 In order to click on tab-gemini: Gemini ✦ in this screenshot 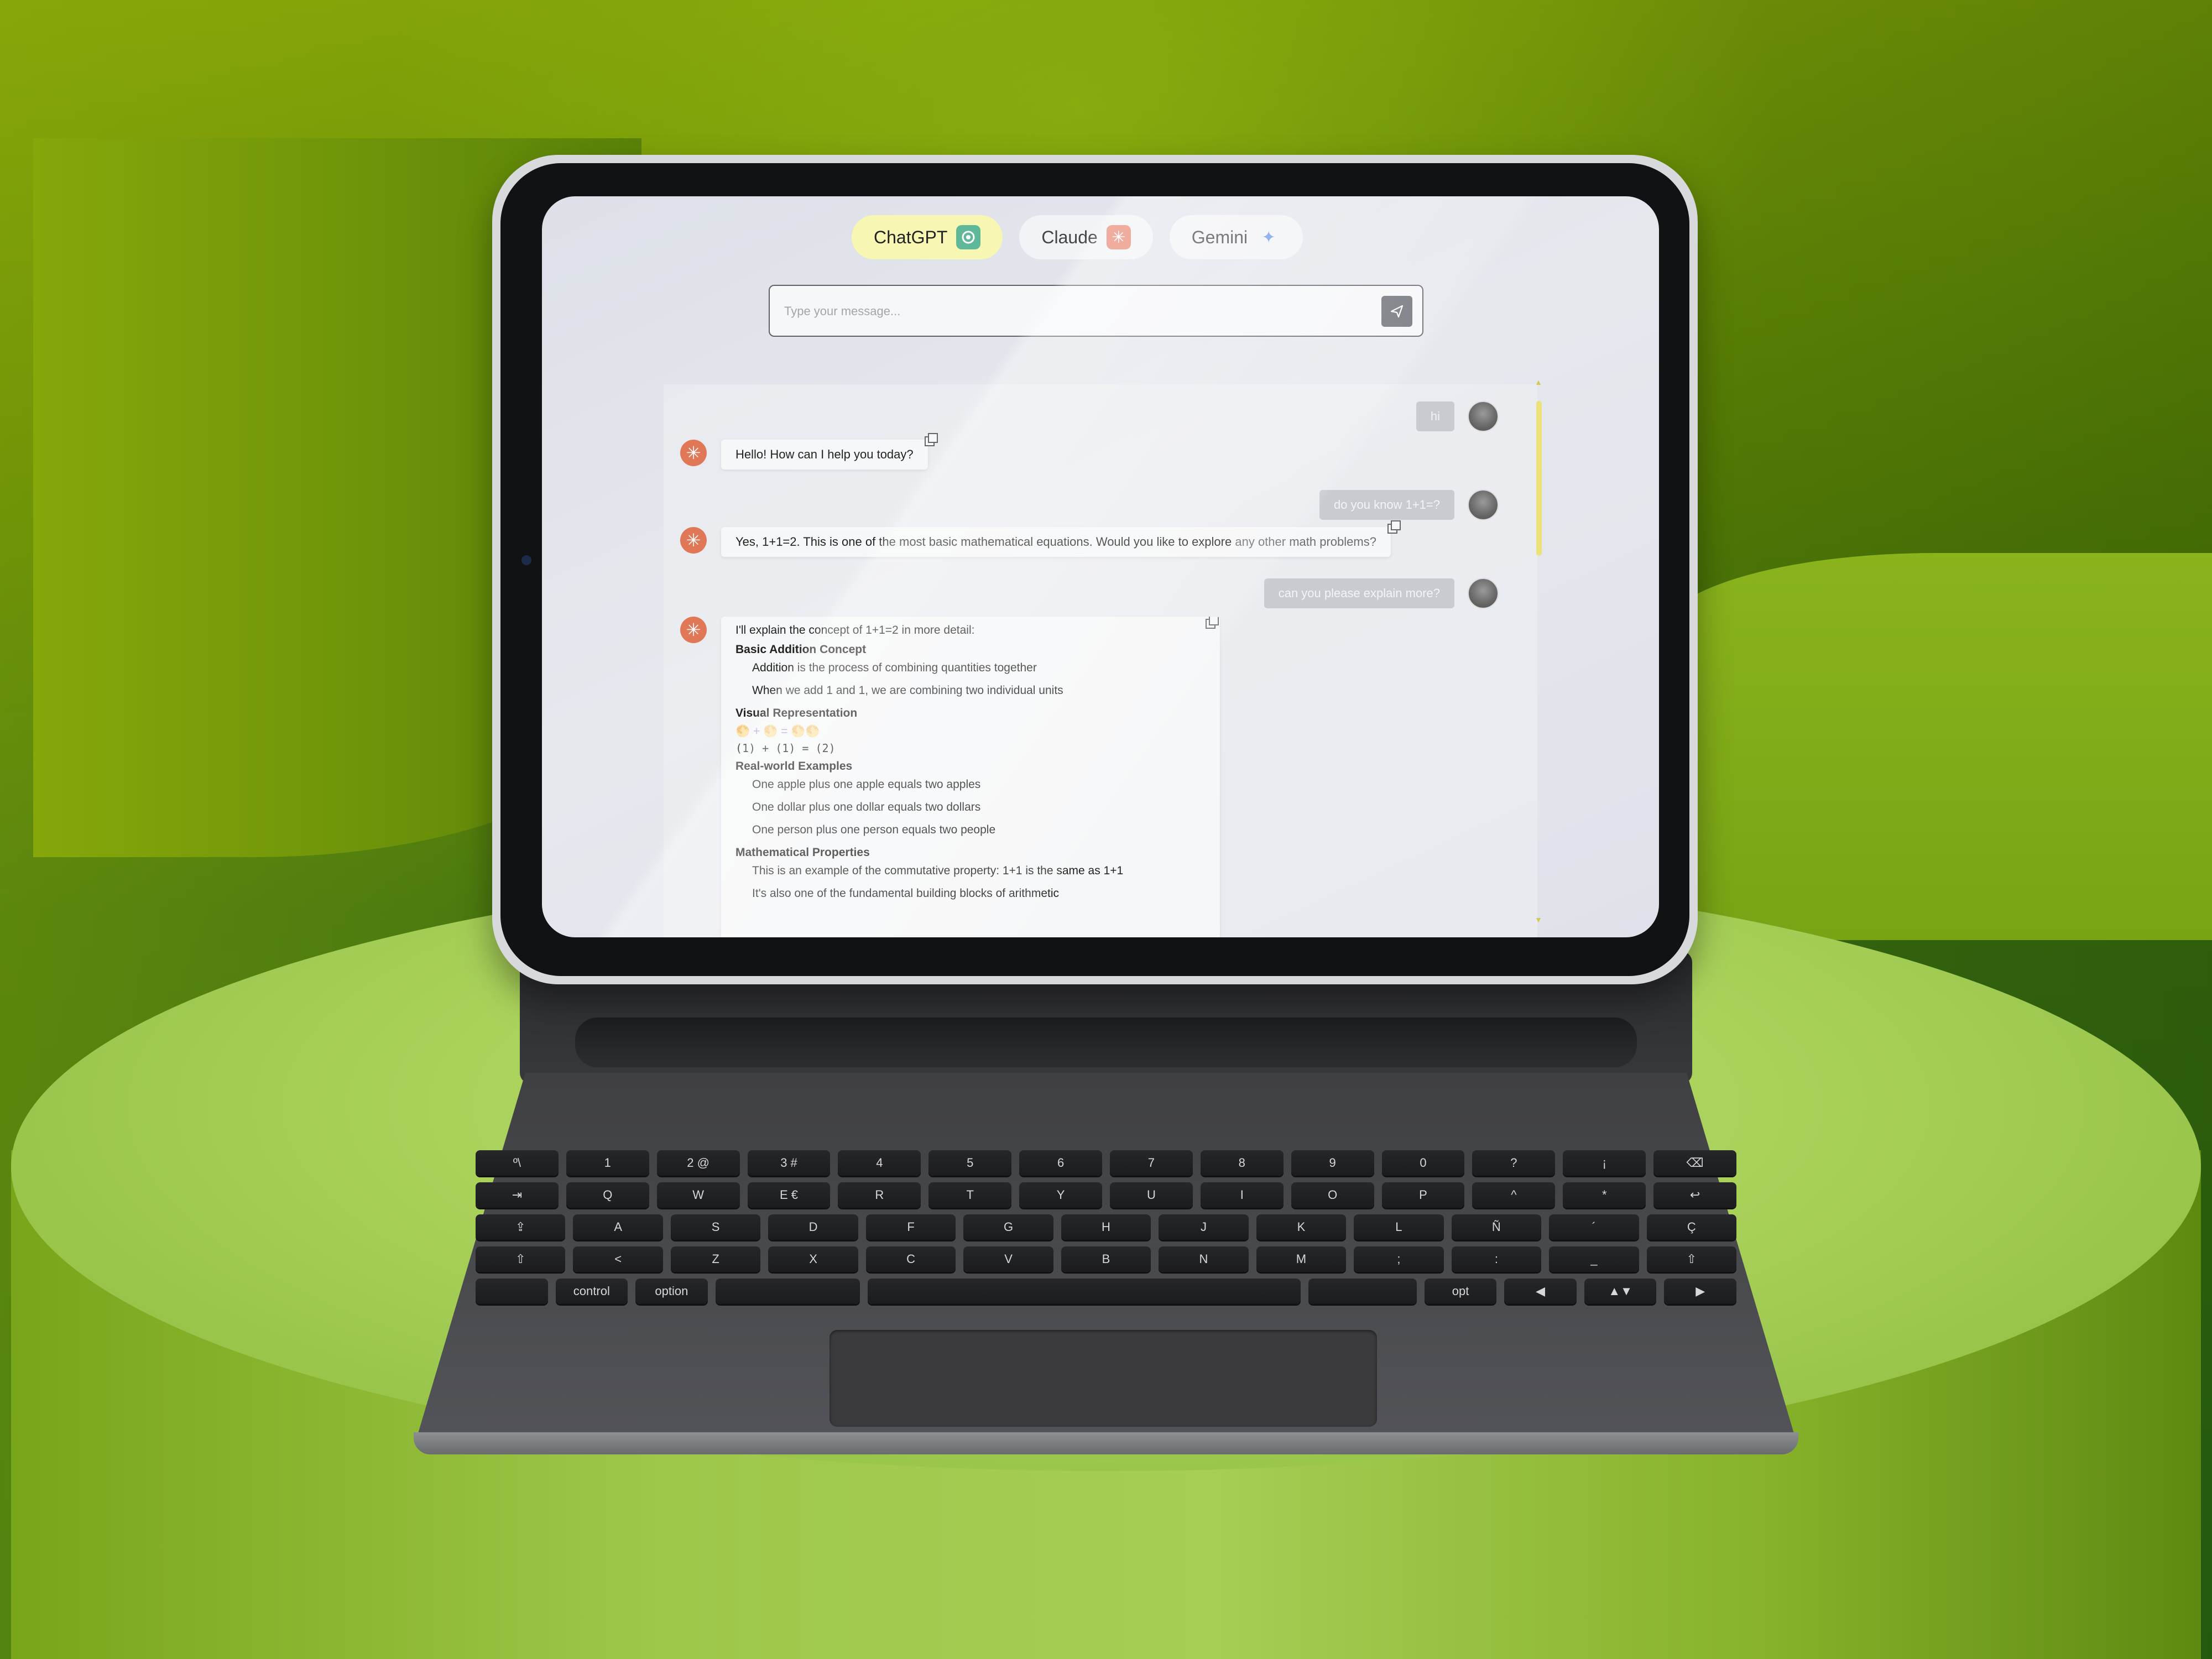, I will do `click(1236, 237)`.